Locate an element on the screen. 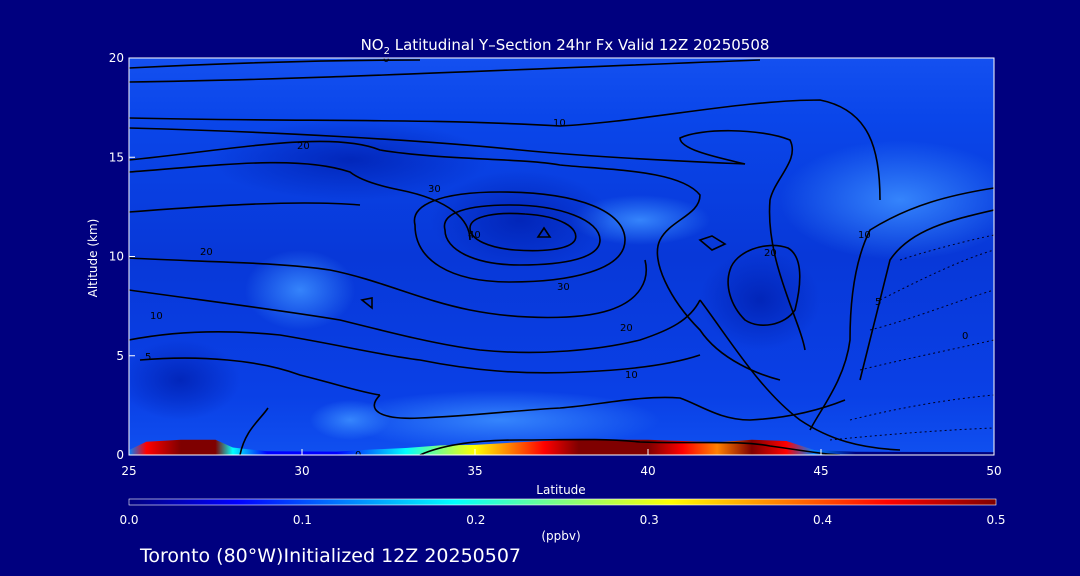 The image size is (1080, 576). x-tick-label: 25 is located at coordinates (128, 471).